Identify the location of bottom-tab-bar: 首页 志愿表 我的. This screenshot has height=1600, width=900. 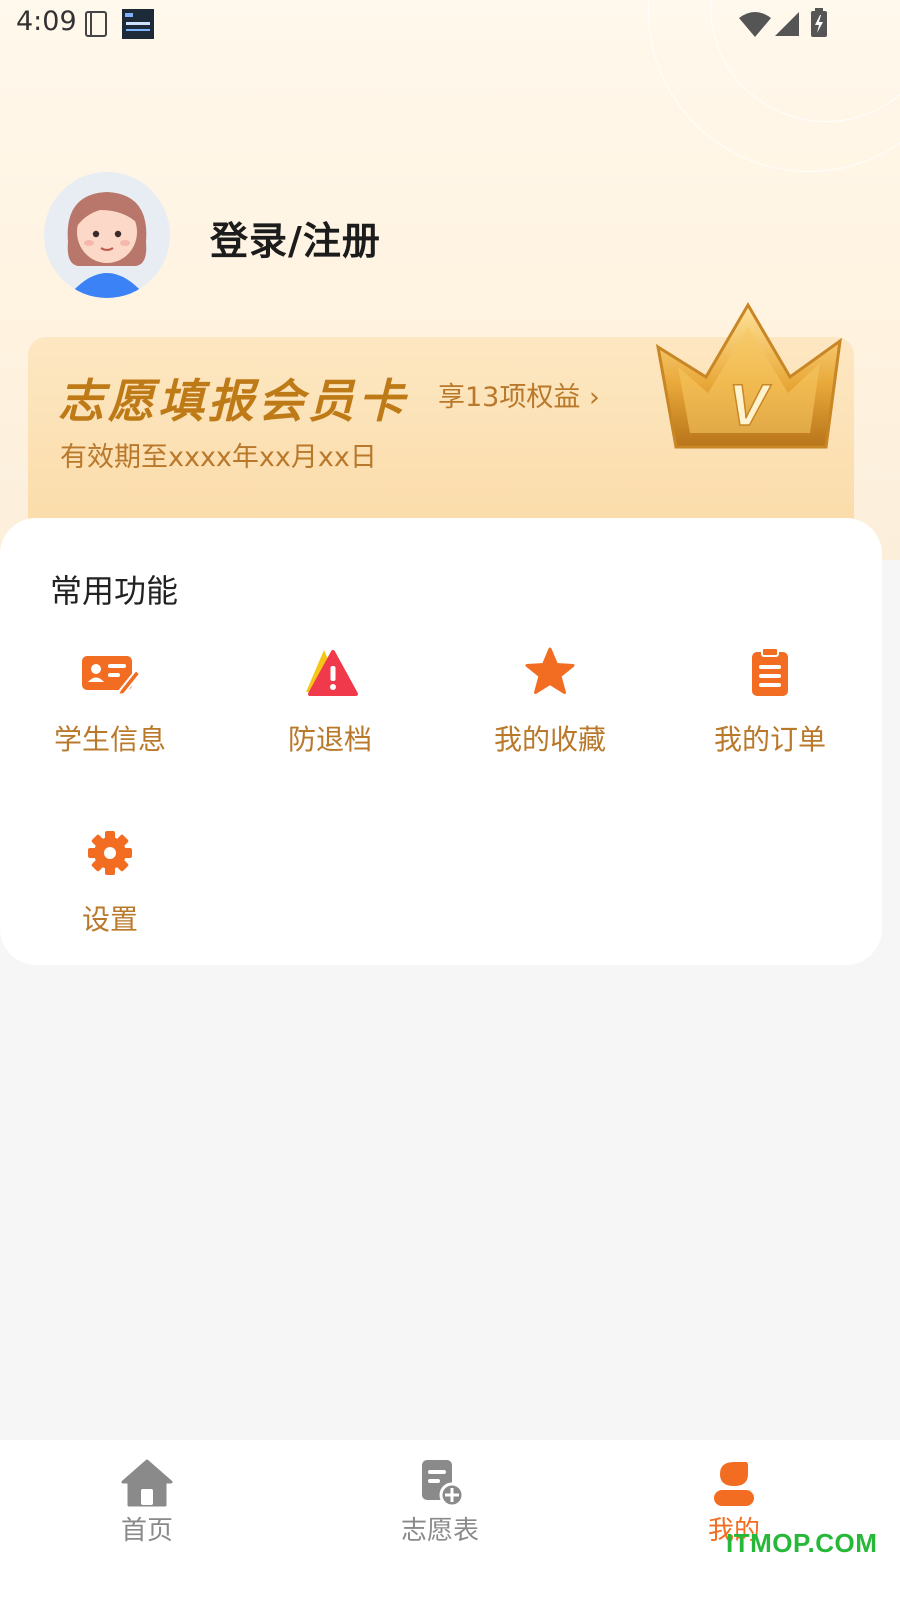
(450, 1520).